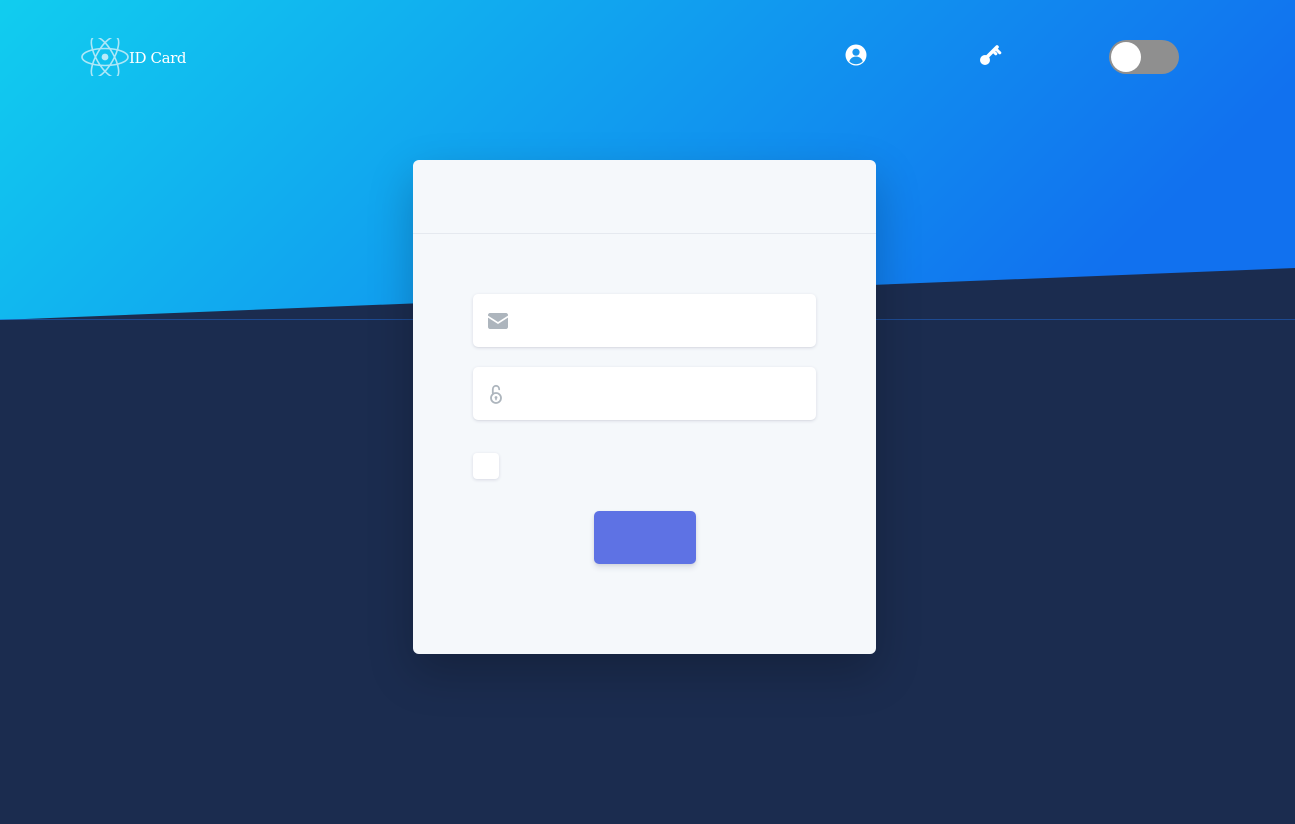 The width and height of the screenshot is (1295, 824). Describe the element at coordinates (645, 537) in the screenshot. I see `sign-in-button` at that location.